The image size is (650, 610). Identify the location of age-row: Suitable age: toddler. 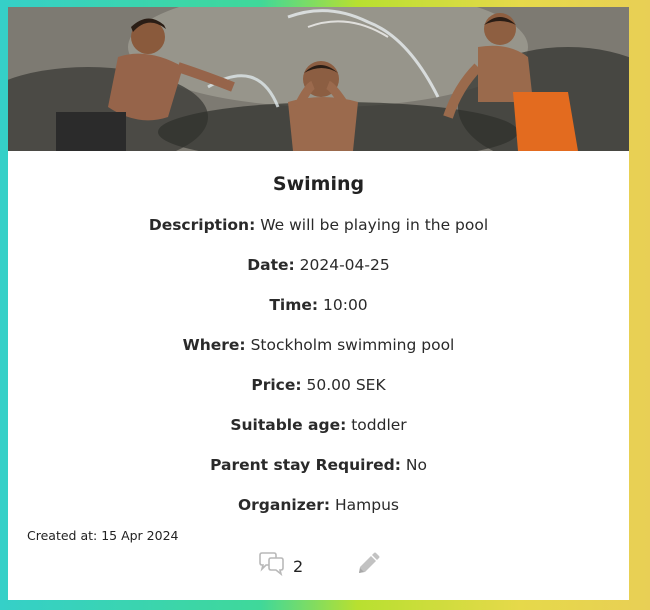
(318, 425).